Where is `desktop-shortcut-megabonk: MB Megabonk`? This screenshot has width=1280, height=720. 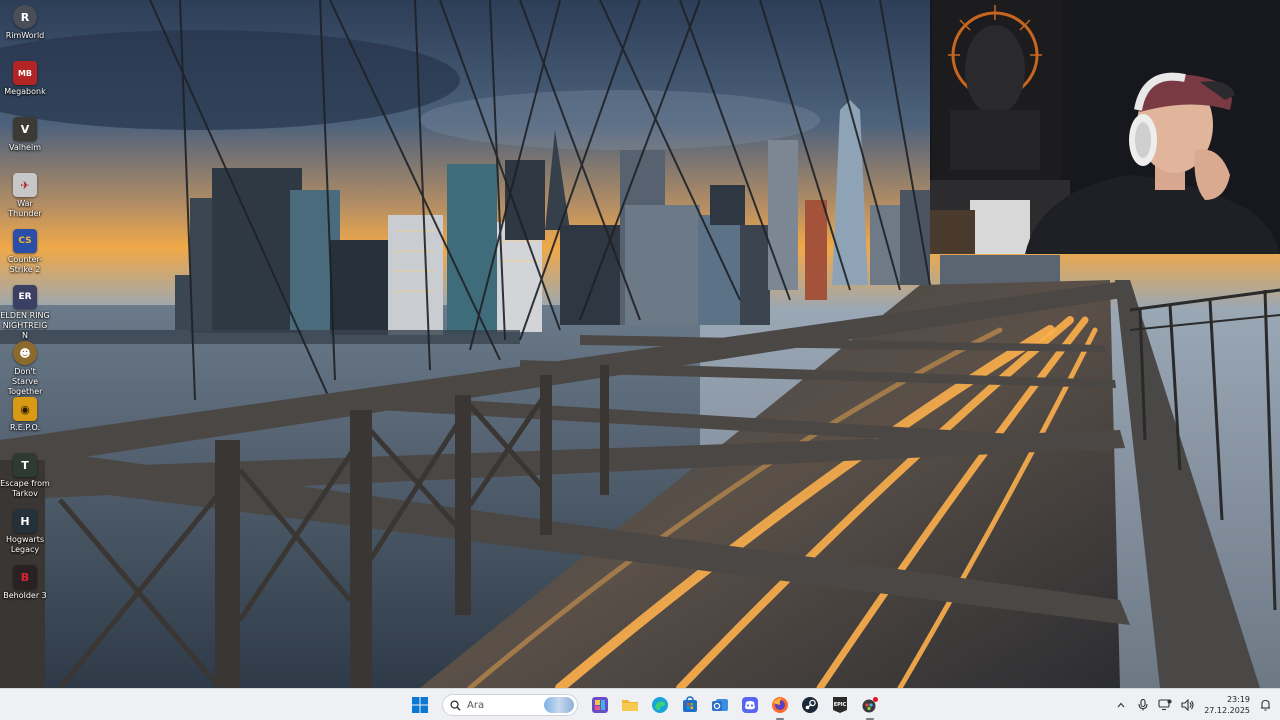
desktop-shortcut-megabonk: MB Megabonk is located at coordinates (25, 76).